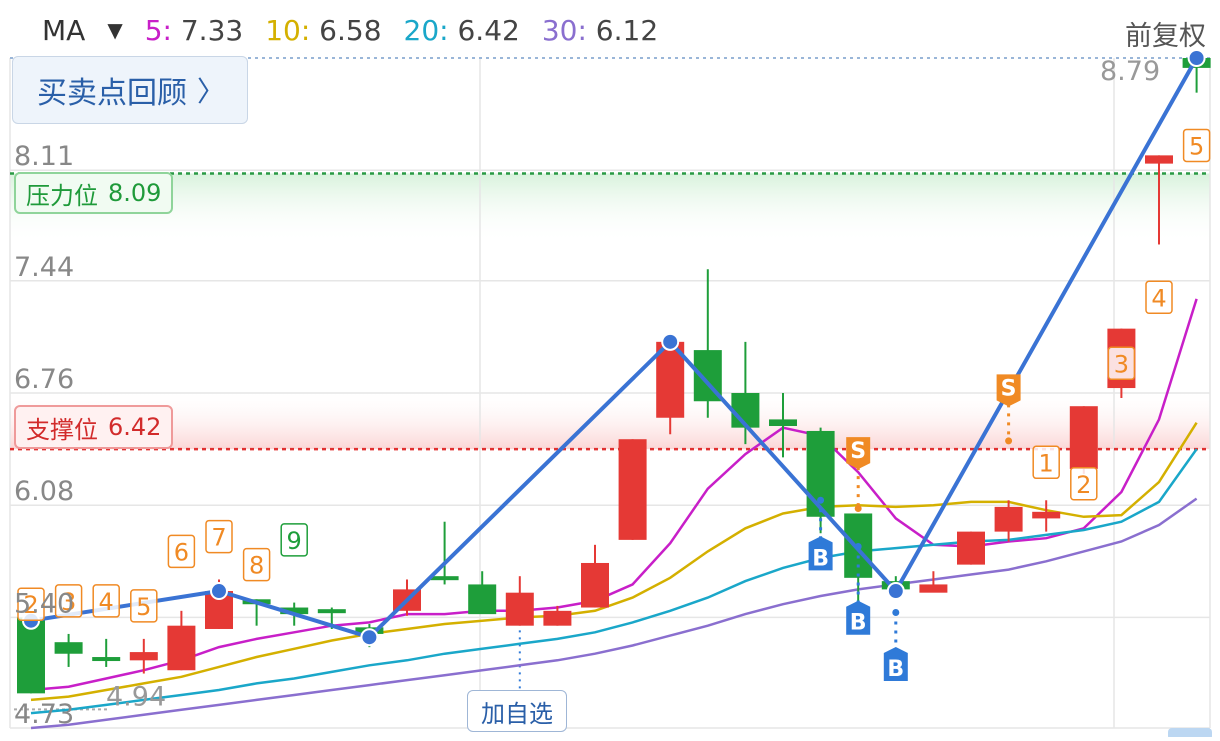  Describe the element at coordinates (136, 696) in the screenshot. I see `low-price-label: 4.94` at that location.